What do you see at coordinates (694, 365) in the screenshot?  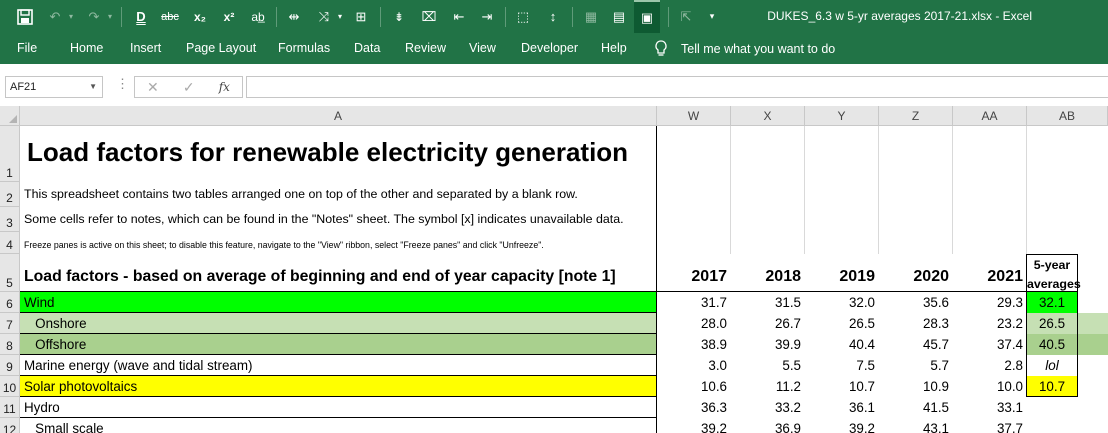 I see `value-cell: 3.0` at bounding box center [694, 365].